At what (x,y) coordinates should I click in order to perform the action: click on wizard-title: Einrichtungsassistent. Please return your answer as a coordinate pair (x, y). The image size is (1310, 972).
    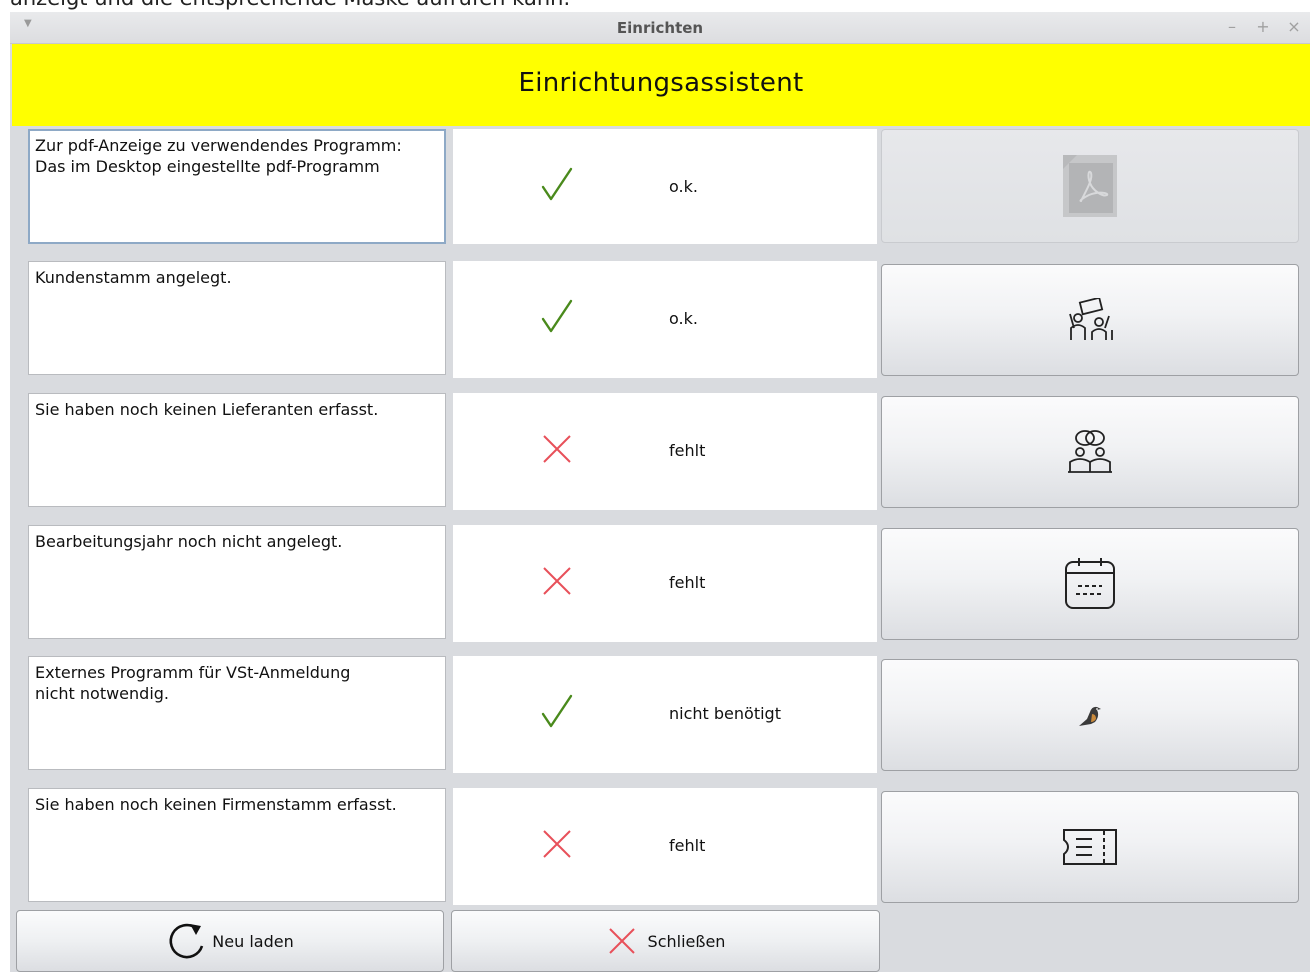
    Looking at the image, I should click on (661, 83).